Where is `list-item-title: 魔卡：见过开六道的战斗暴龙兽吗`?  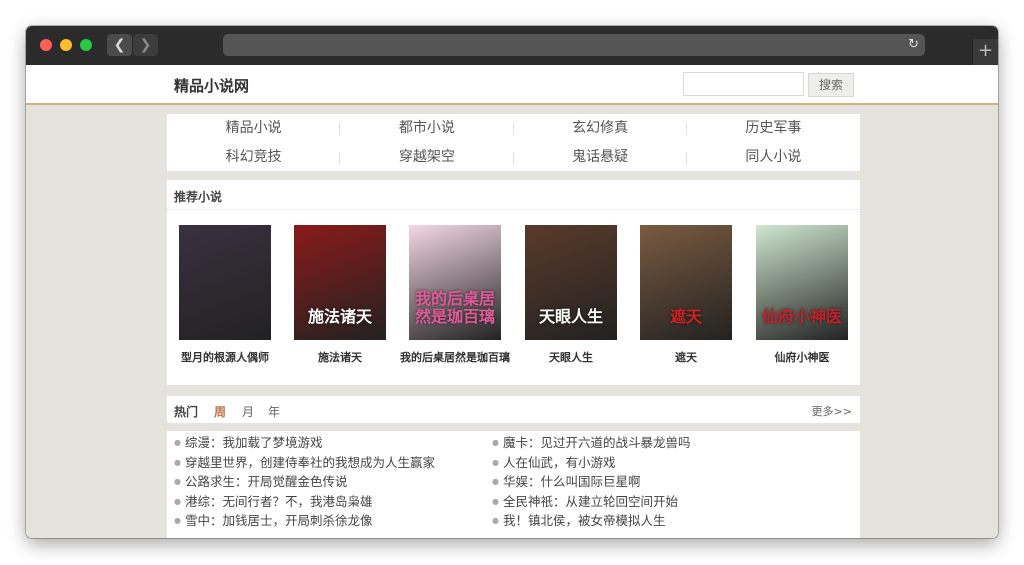 list-item-title: 魔卡：见过开六道的战斗暴龙兽吗 is located at coordinates (597, 442).